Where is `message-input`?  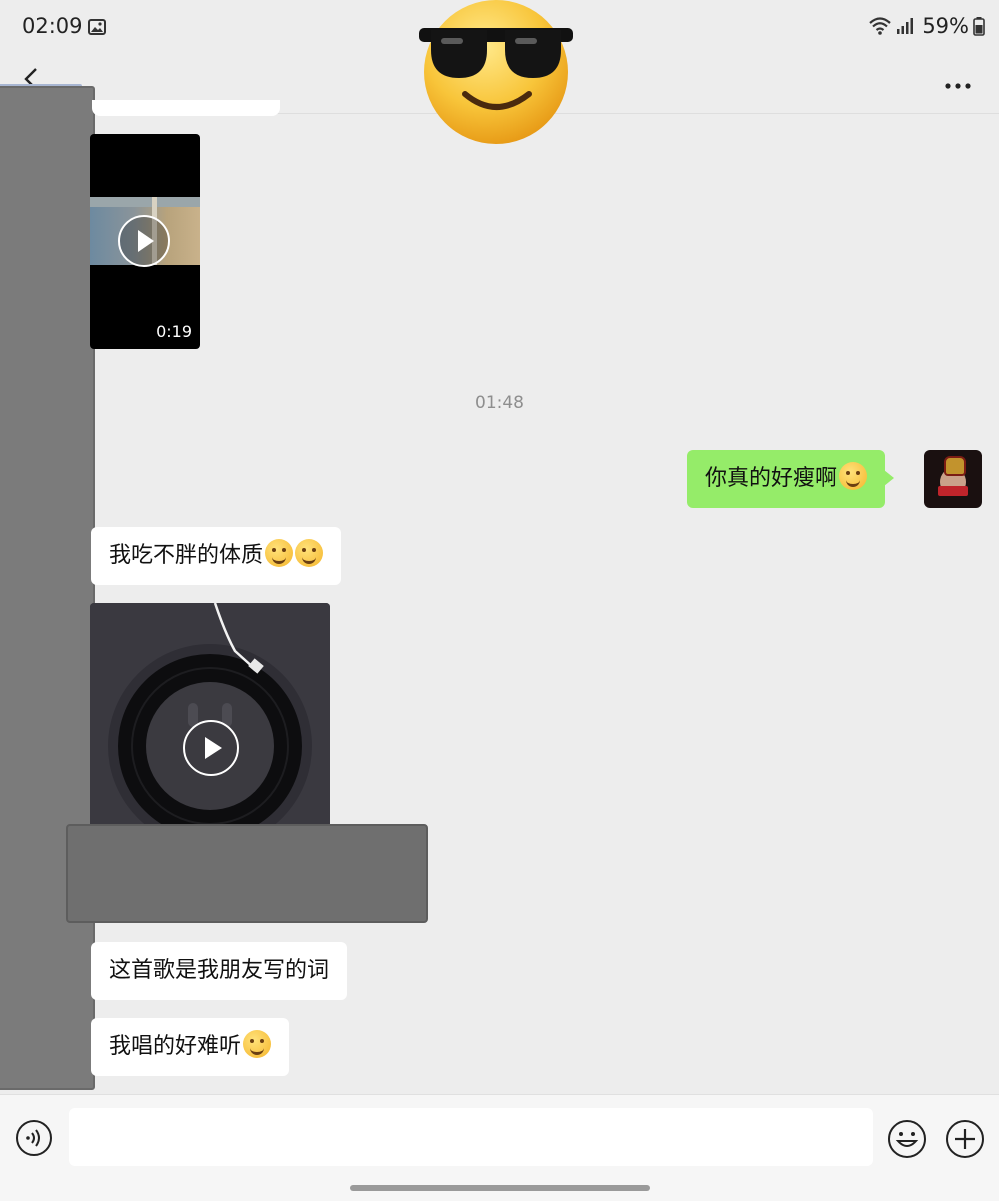
message-input is located at coordinates (471, 1137).